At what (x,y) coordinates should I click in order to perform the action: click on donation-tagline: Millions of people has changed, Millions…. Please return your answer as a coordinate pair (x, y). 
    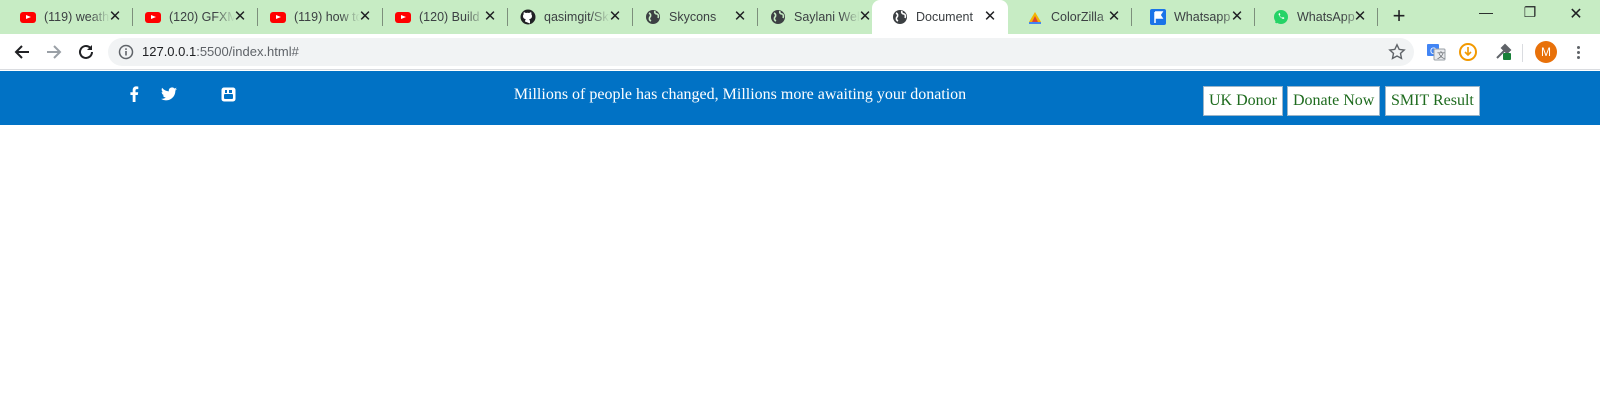
    Looking at the image, I should click on (740, 94).